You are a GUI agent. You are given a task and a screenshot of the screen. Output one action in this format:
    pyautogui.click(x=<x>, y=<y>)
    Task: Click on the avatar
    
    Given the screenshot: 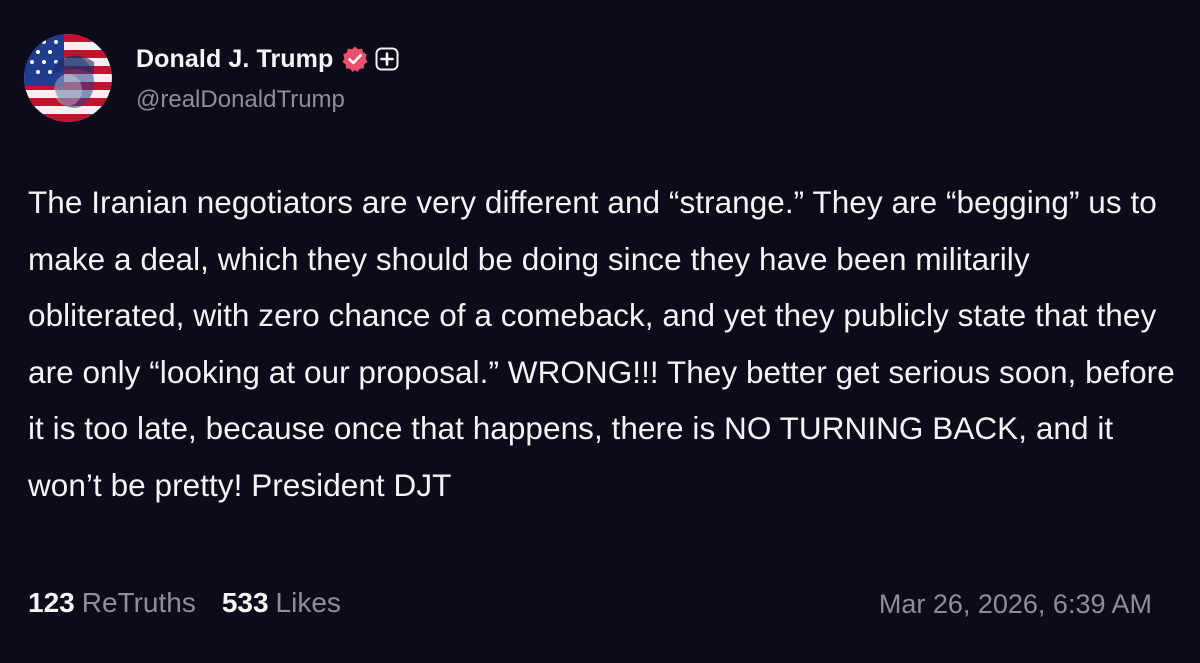 What is the action you would take?
    pyautogui.click(x=68, y=78)
    